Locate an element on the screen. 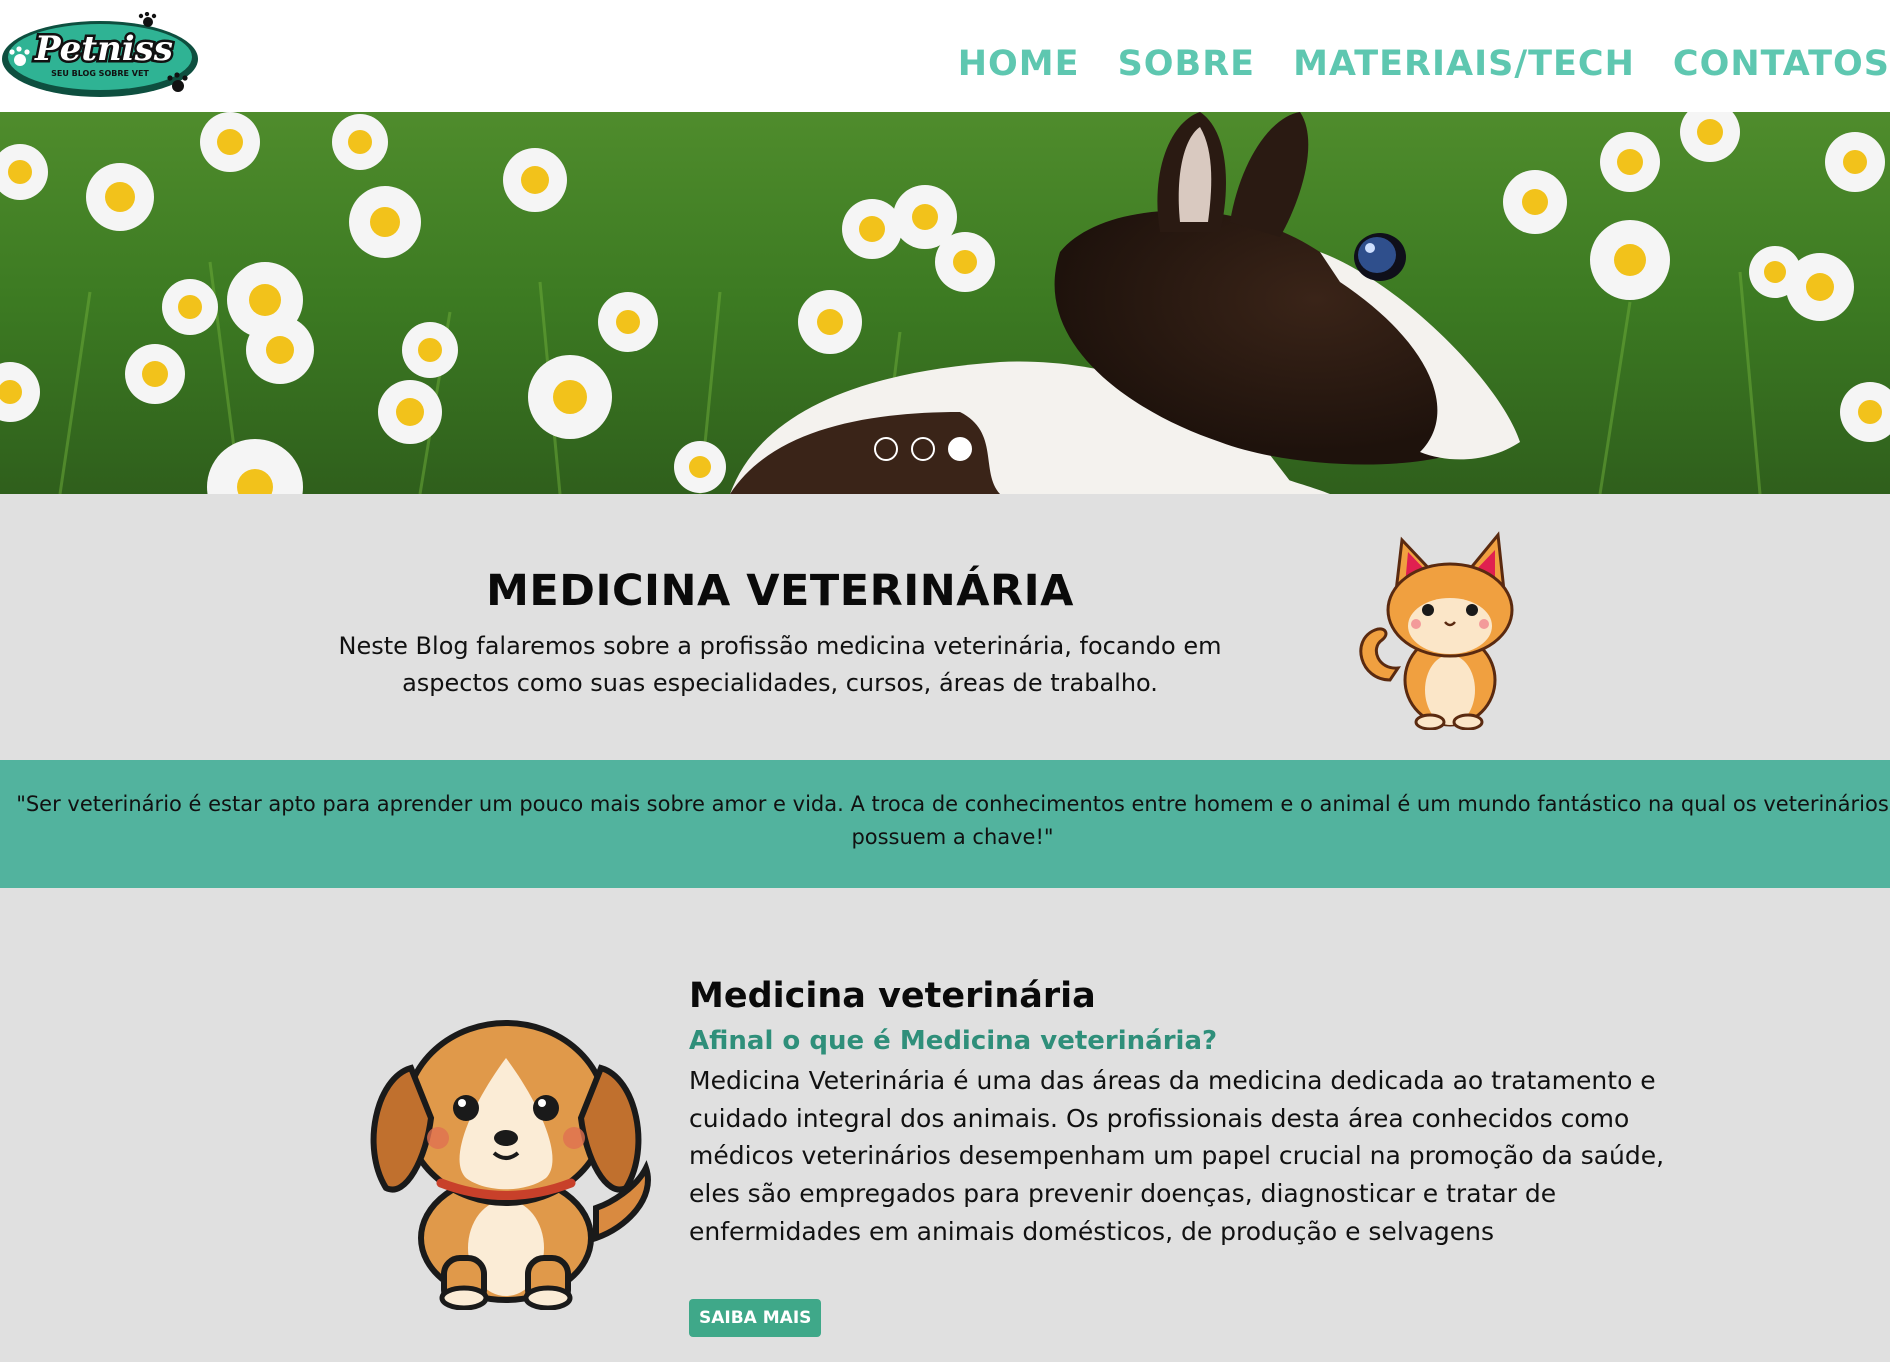 Image resolution: width=1890 pixels, height=1362 pixels. nav-sobre: SOBRE is located at coordinates (1187, 64).